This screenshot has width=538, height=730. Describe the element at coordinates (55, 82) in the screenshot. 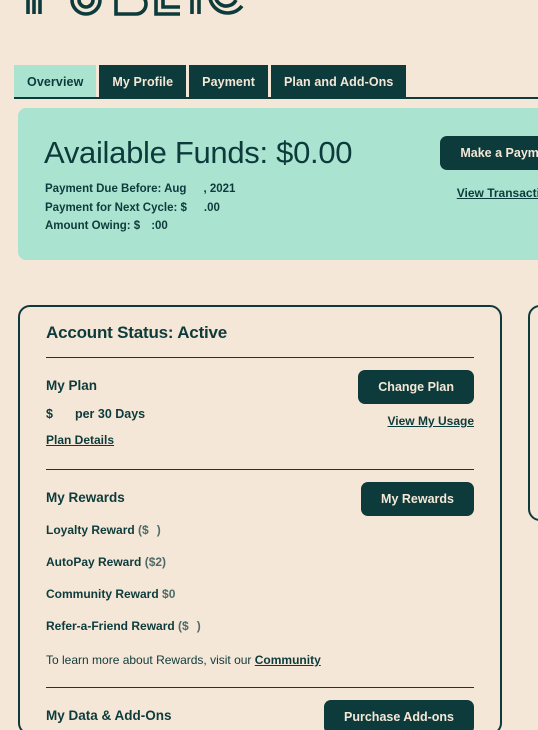

I see `tab-overview: Overview` at that location.